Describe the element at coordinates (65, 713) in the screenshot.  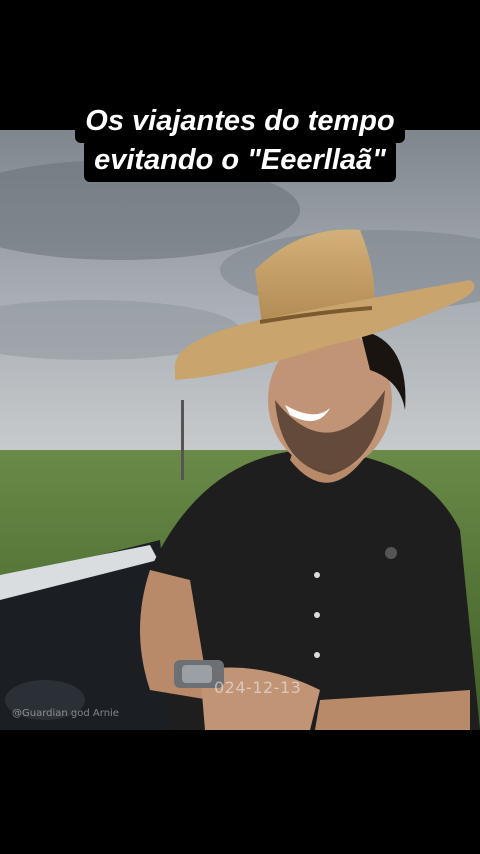
I see `watermark: @Guardian god Arnie` at that location.